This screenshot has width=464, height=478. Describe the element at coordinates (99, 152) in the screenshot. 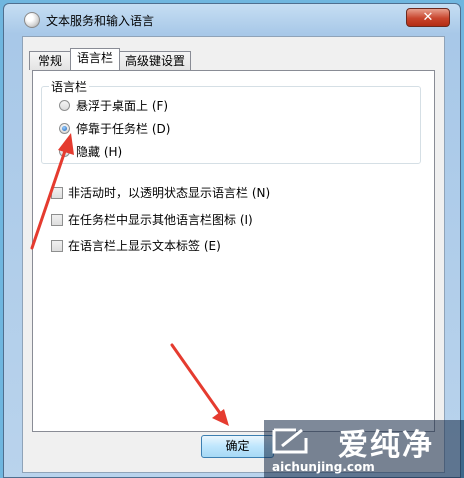

I see `radio-label: 隐藏 (H)` at that location.